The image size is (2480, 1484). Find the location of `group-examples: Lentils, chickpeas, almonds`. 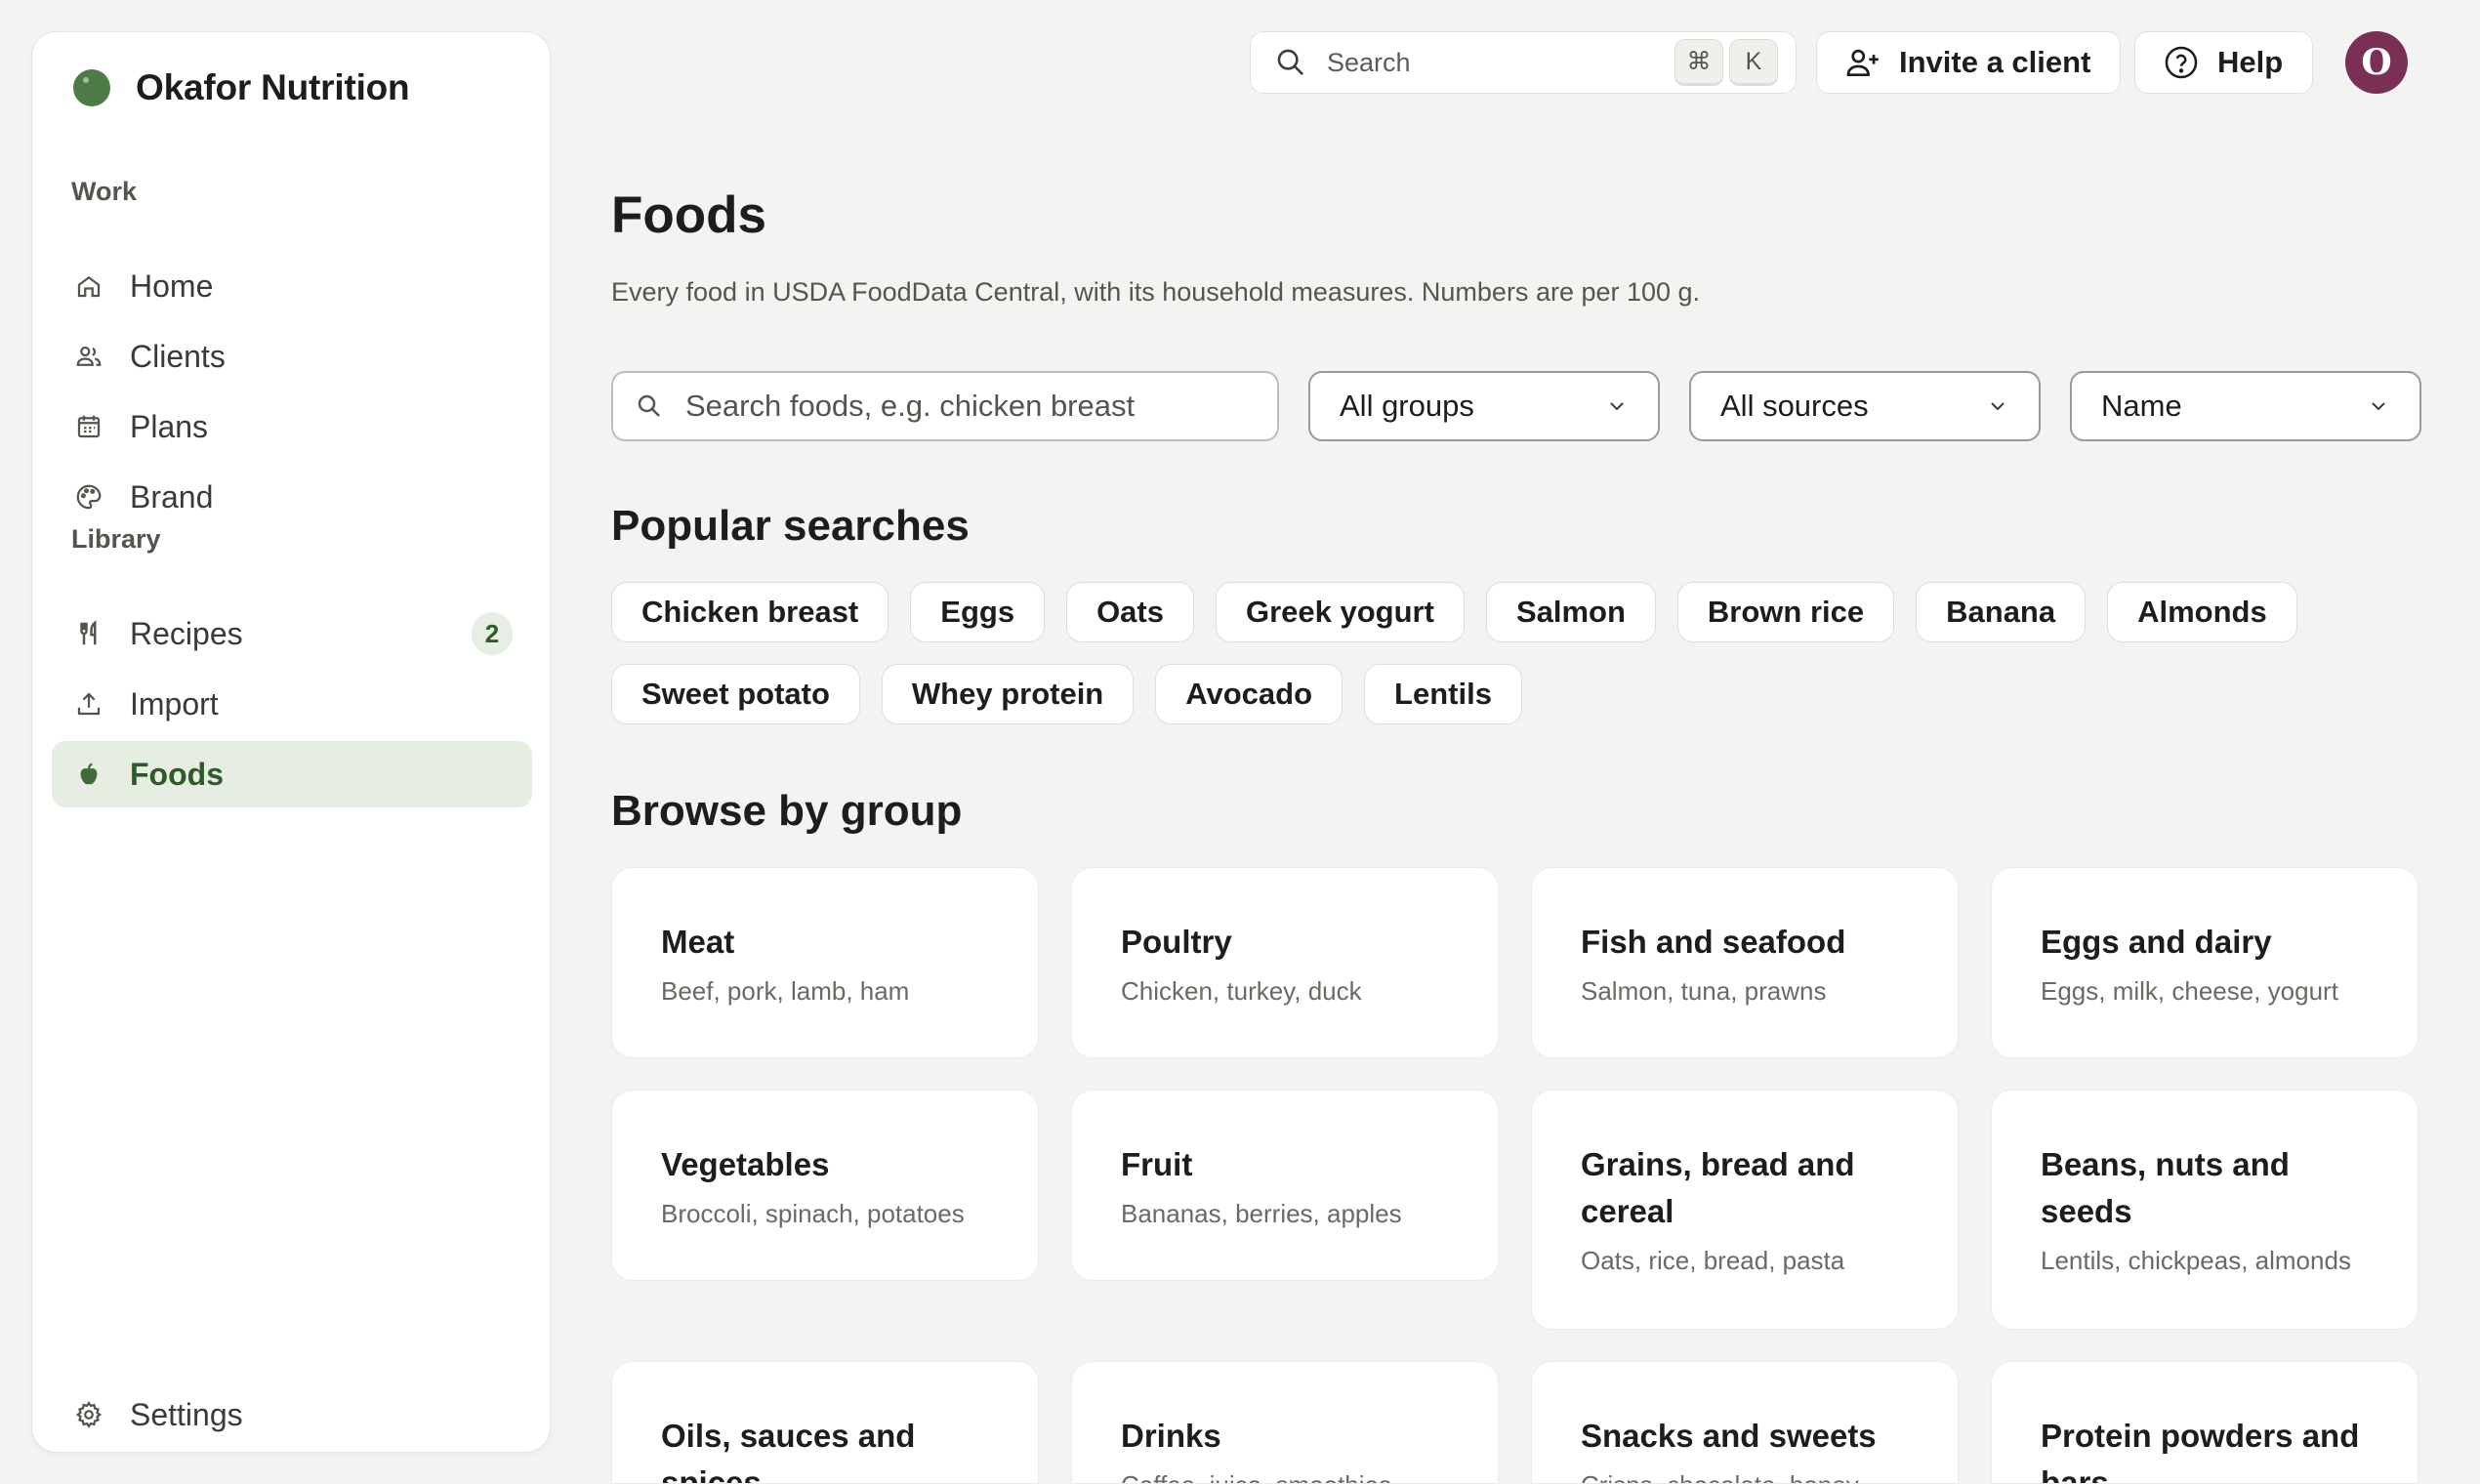

group-examples: Lentils, chickpeas, almonds is located at coordinates (2196, 1261).